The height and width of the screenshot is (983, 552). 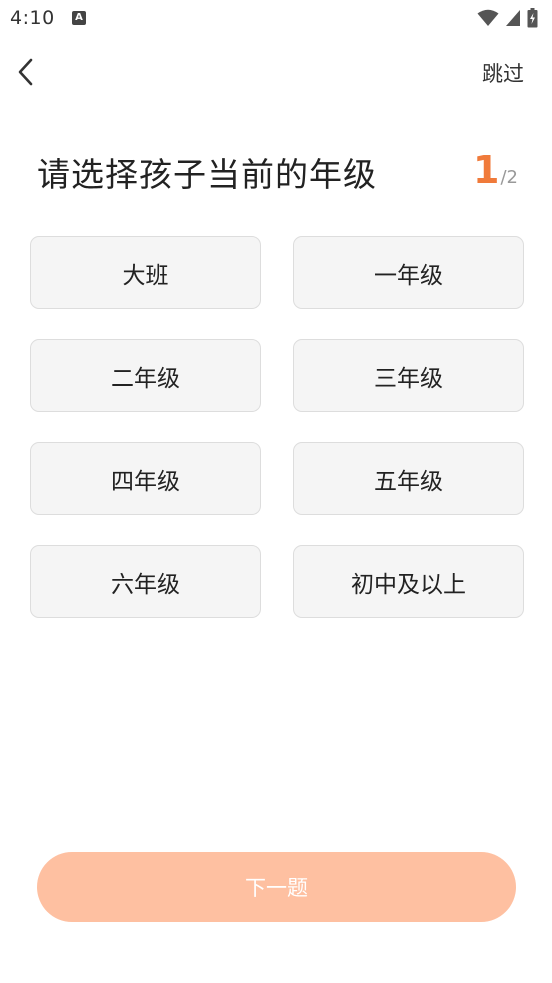 What do you see at coordinates (509, 177) in the screenshot?
I see `progress-total: /2` at bounding box center [509, 177].